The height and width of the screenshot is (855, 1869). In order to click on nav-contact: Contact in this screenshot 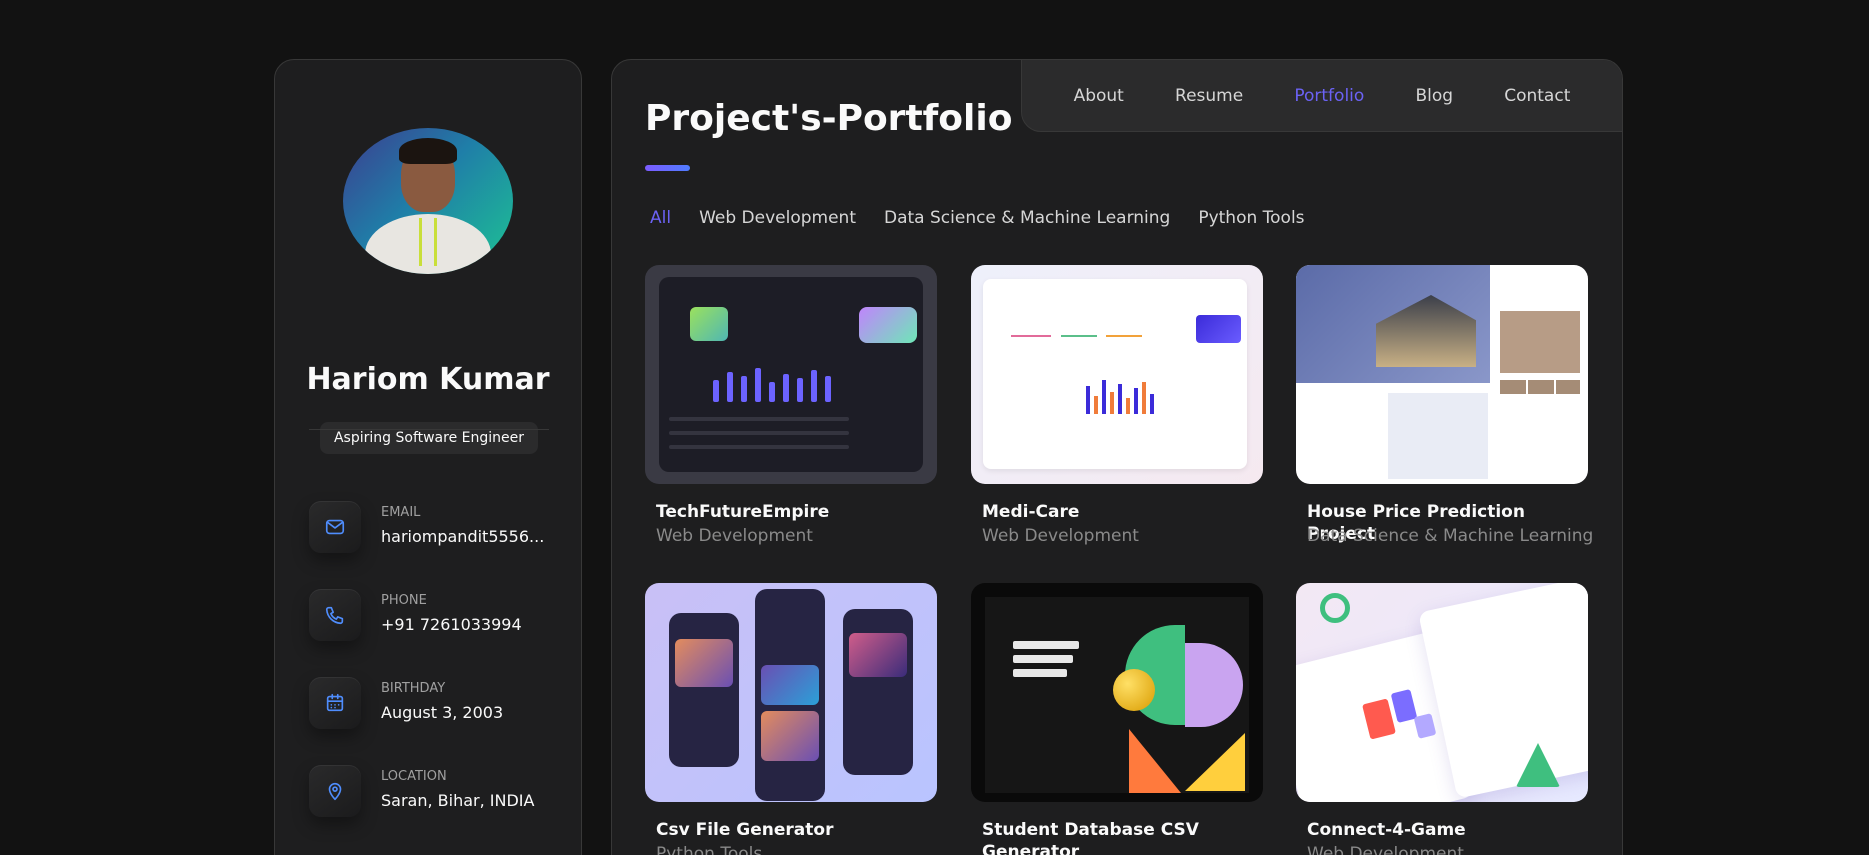, I will do `click(1537, 96)`.